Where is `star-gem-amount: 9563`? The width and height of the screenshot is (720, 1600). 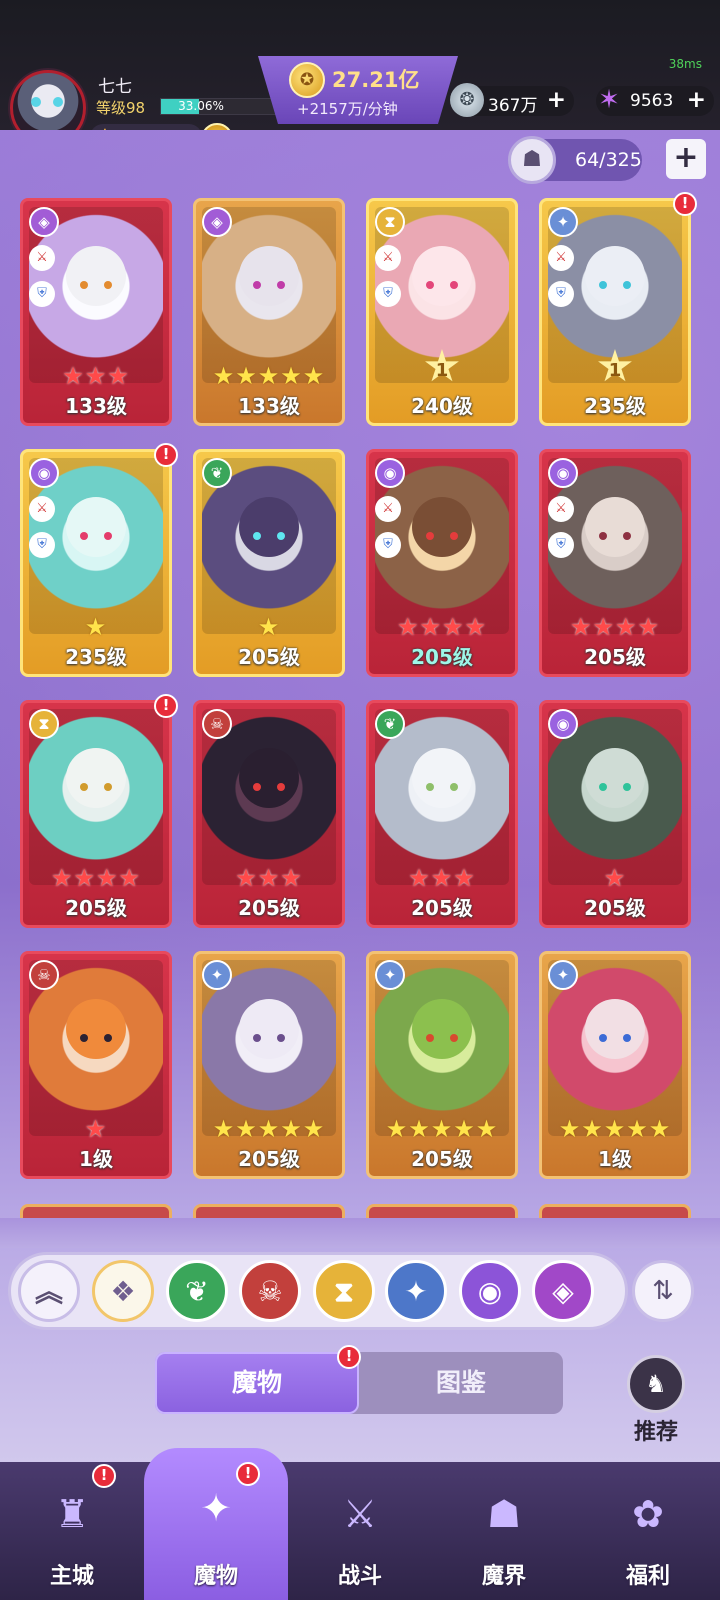
star-gem-amount: 9563 is located at coordinates (652, 101).